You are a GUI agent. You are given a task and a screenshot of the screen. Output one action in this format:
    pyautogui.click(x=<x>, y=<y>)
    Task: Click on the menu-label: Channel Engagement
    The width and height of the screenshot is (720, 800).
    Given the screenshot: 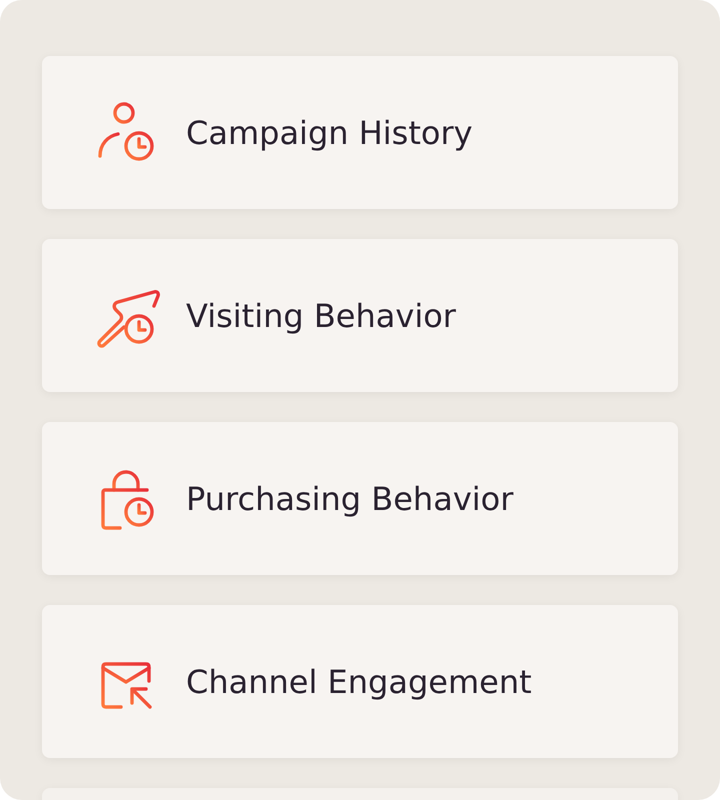 What is the action you would take?
    pyautogui.click(x=359, y=682)
    